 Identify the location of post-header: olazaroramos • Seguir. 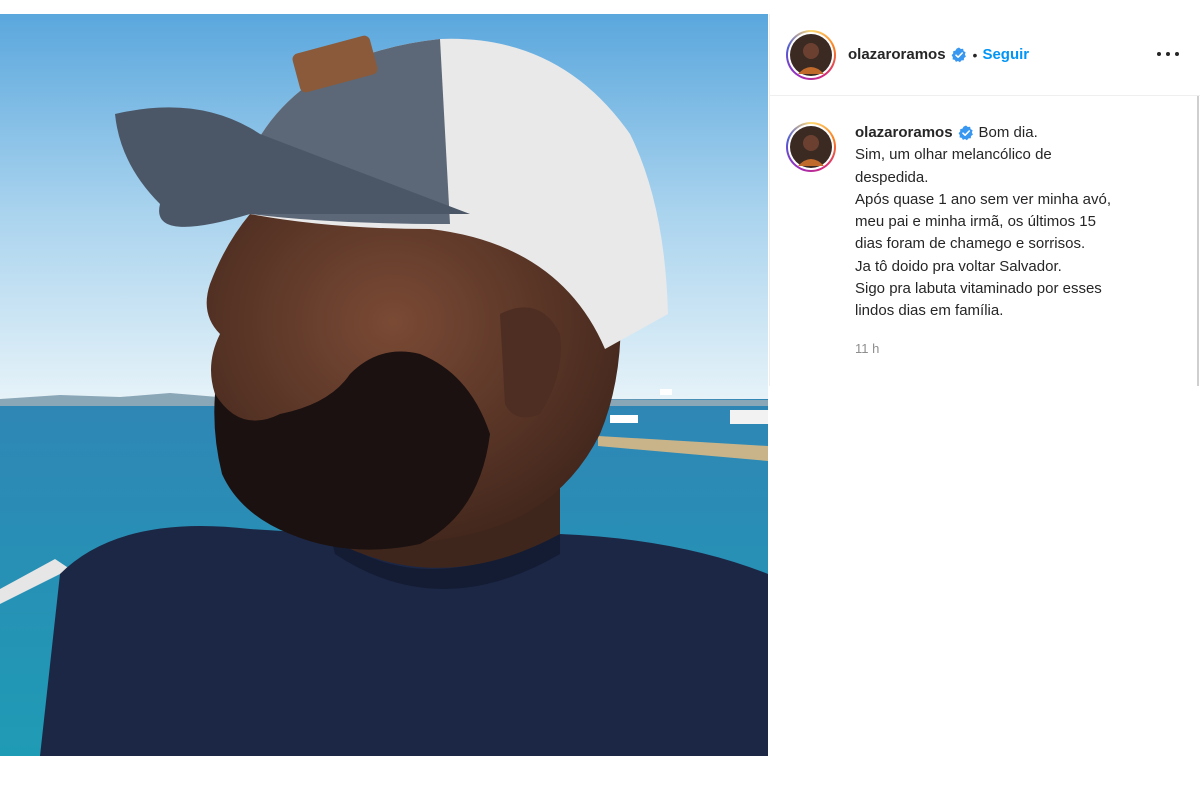
(985, 55).